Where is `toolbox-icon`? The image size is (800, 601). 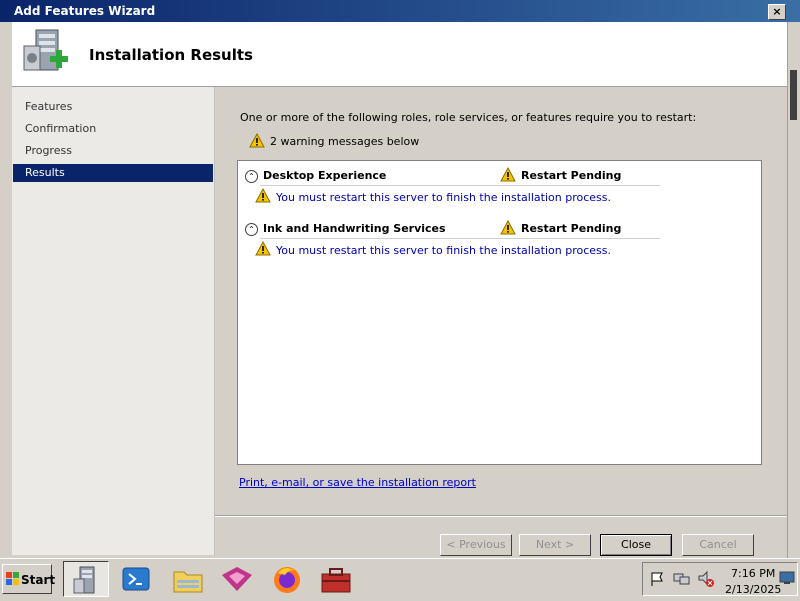 toolbox-icon is located at coordinates (336, 580).